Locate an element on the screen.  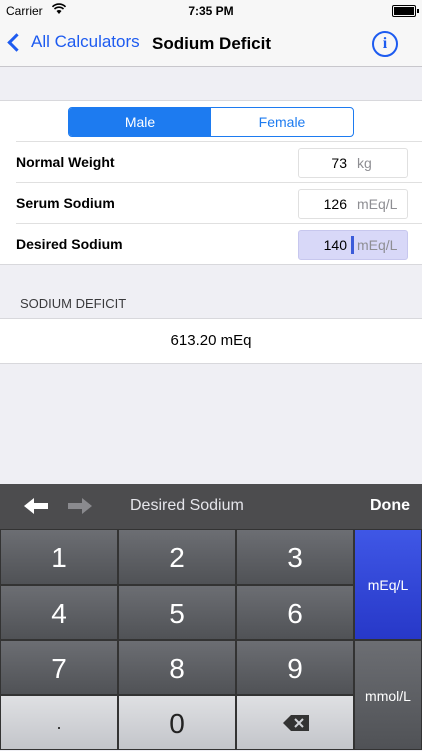
back-button: All Calculators is located at coordinates (73, 42).